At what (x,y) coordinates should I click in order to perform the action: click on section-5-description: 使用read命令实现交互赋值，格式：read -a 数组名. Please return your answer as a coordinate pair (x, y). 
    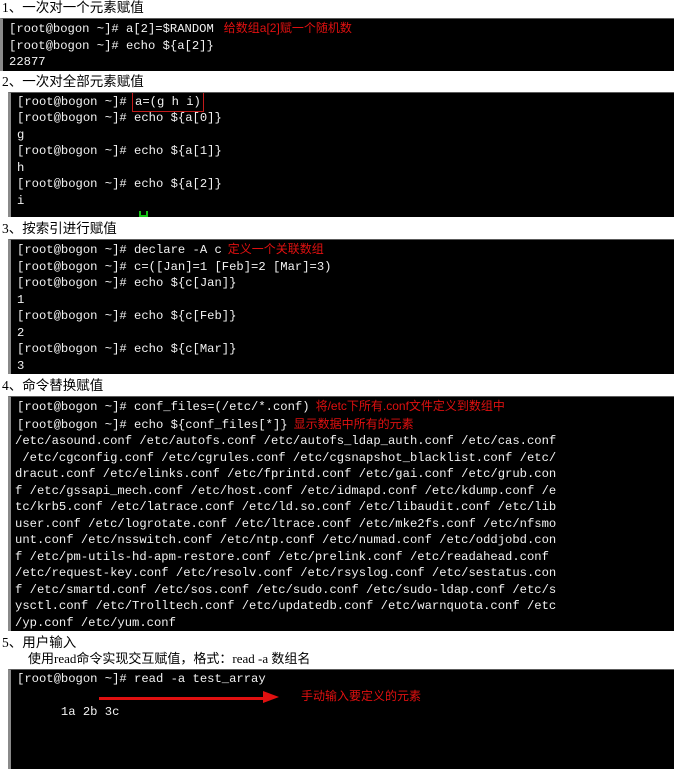
    Looking at the image, I should click on (169, 658).